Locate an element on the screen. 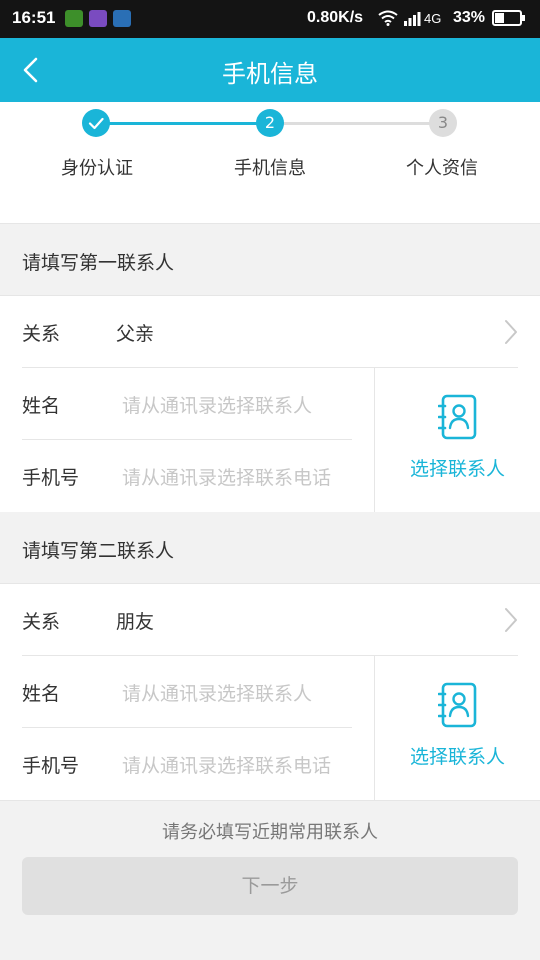 The height and width of the screenshot is (960, 540). contact-notice: 请务必填写近期常用联系人 is located at coordinates (270, 832).